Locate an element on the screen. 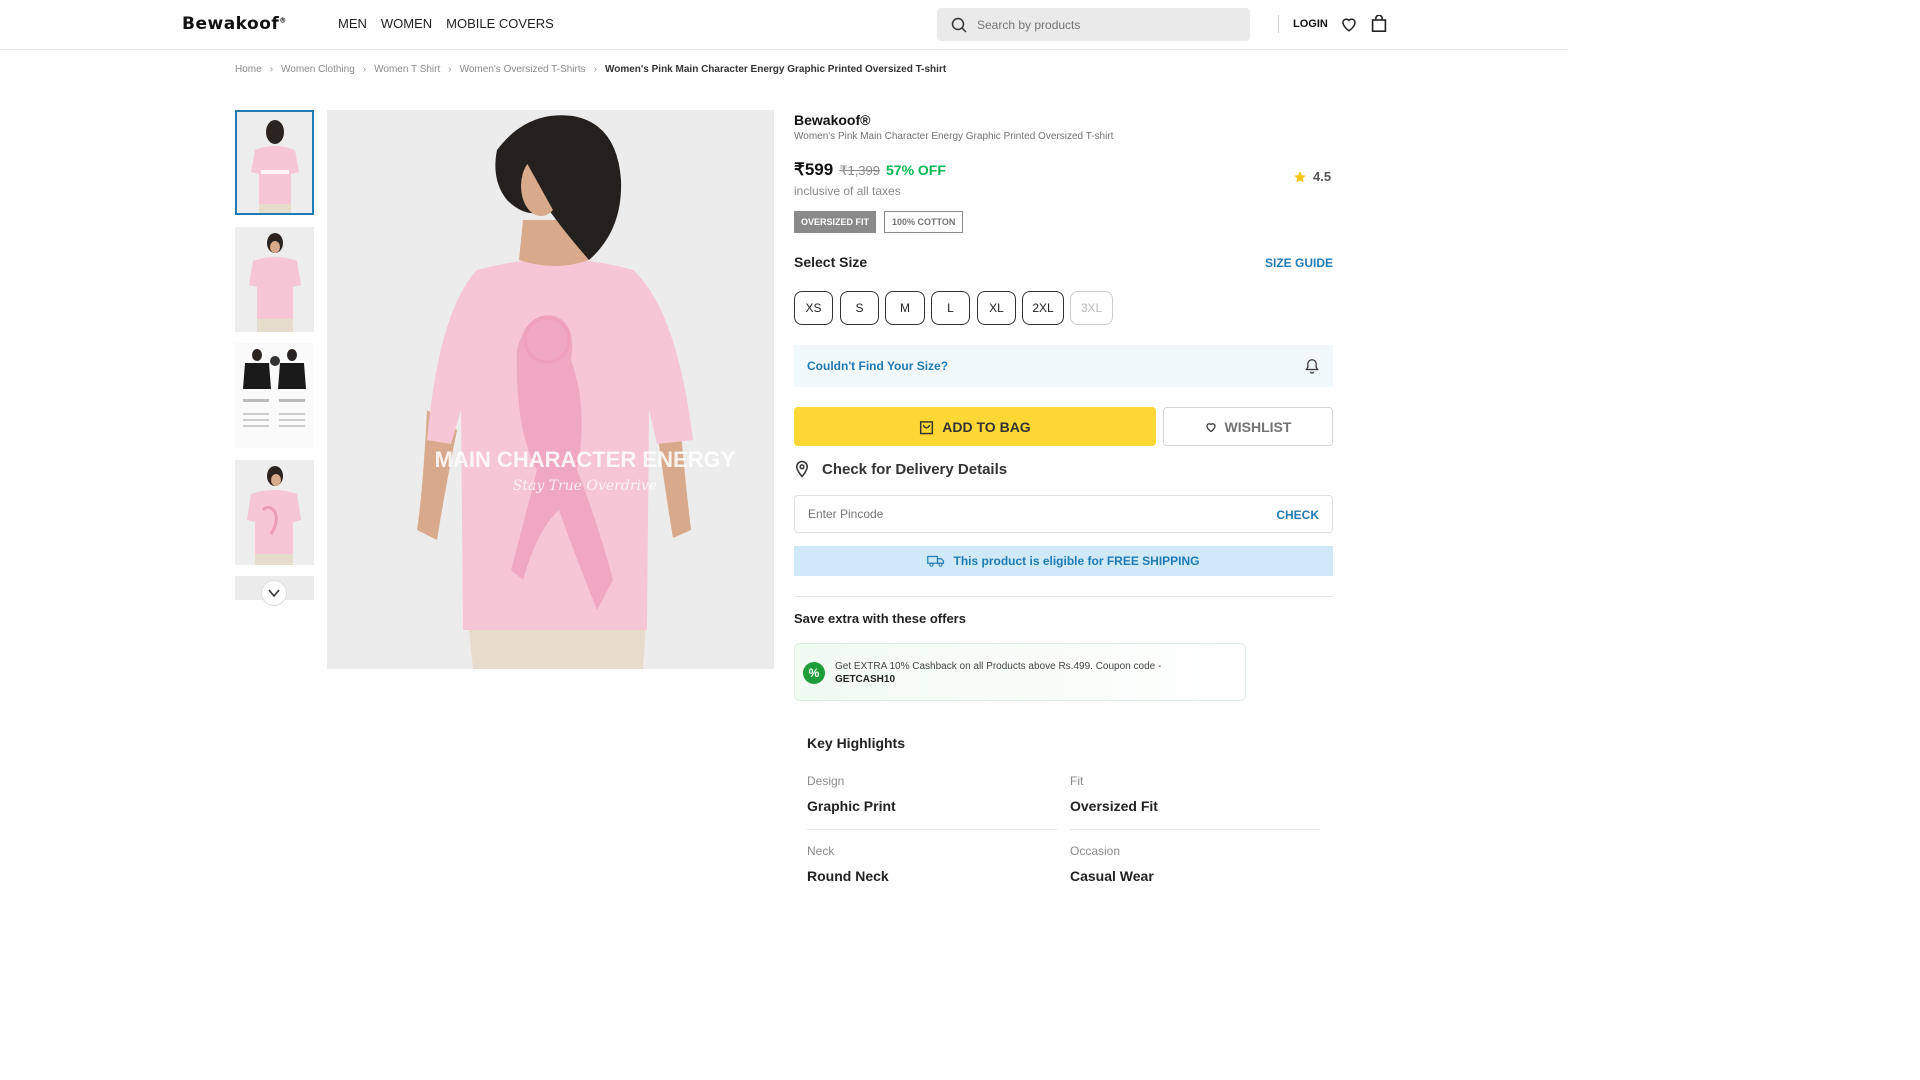  highlight-label-occasion: Occasion is located at coordinates (1095, 851).